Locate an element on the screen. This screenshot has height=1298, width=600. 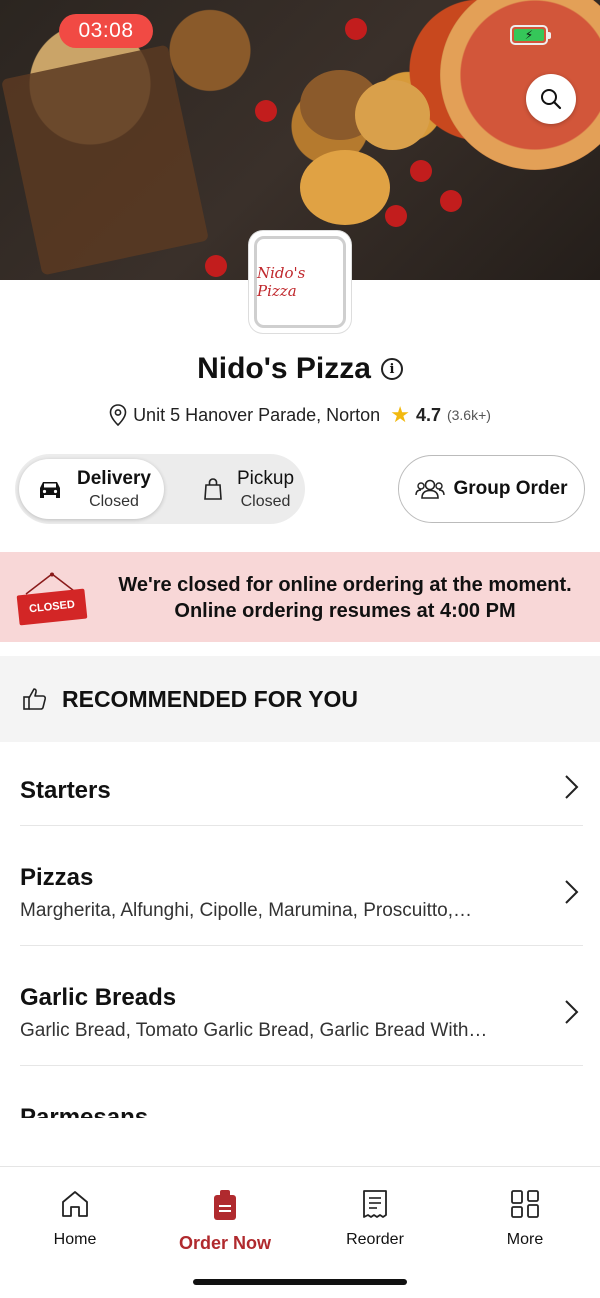
restaurant-logo: Nido's Pizza is located at coordinates (300, 282).